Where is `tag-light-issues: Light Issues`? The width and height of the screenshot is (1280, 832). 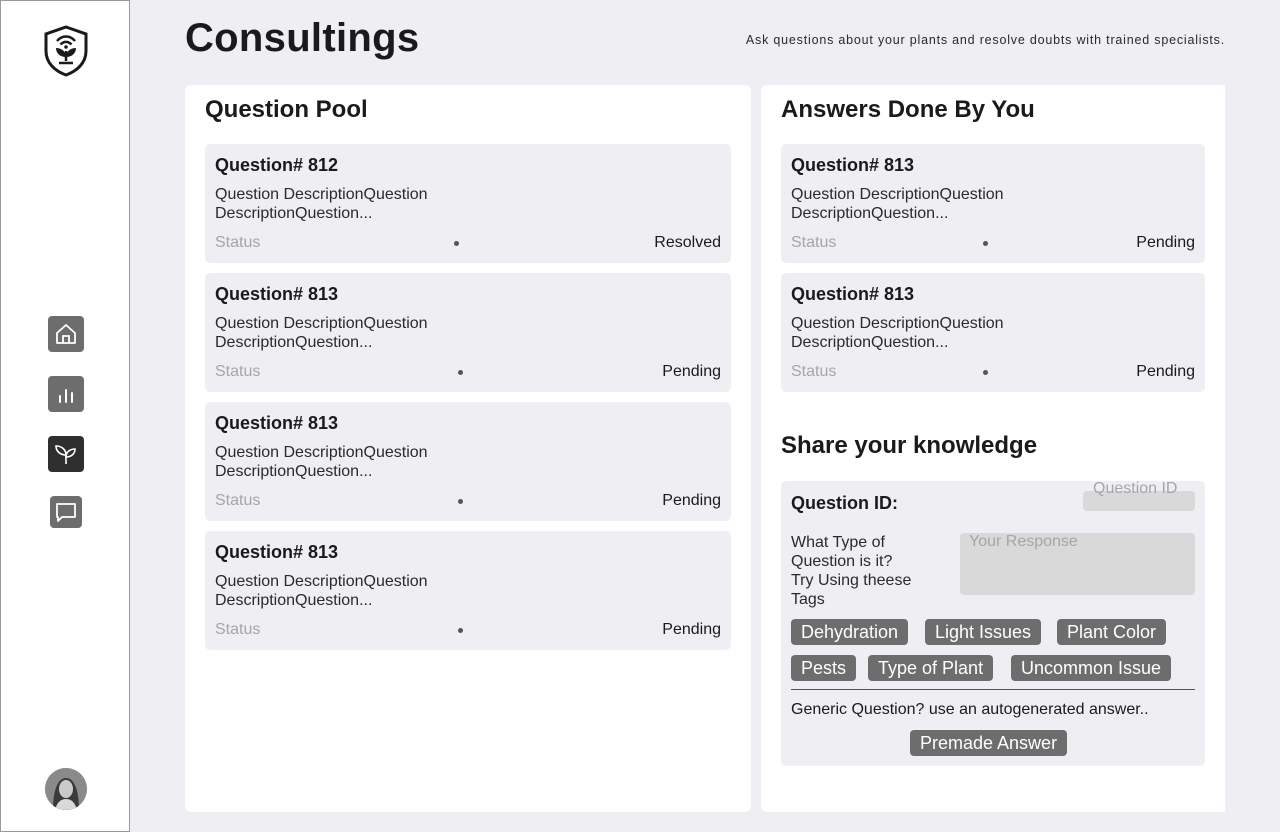 tag-light-issues: Light Issues is located at coordinates (983, 632).